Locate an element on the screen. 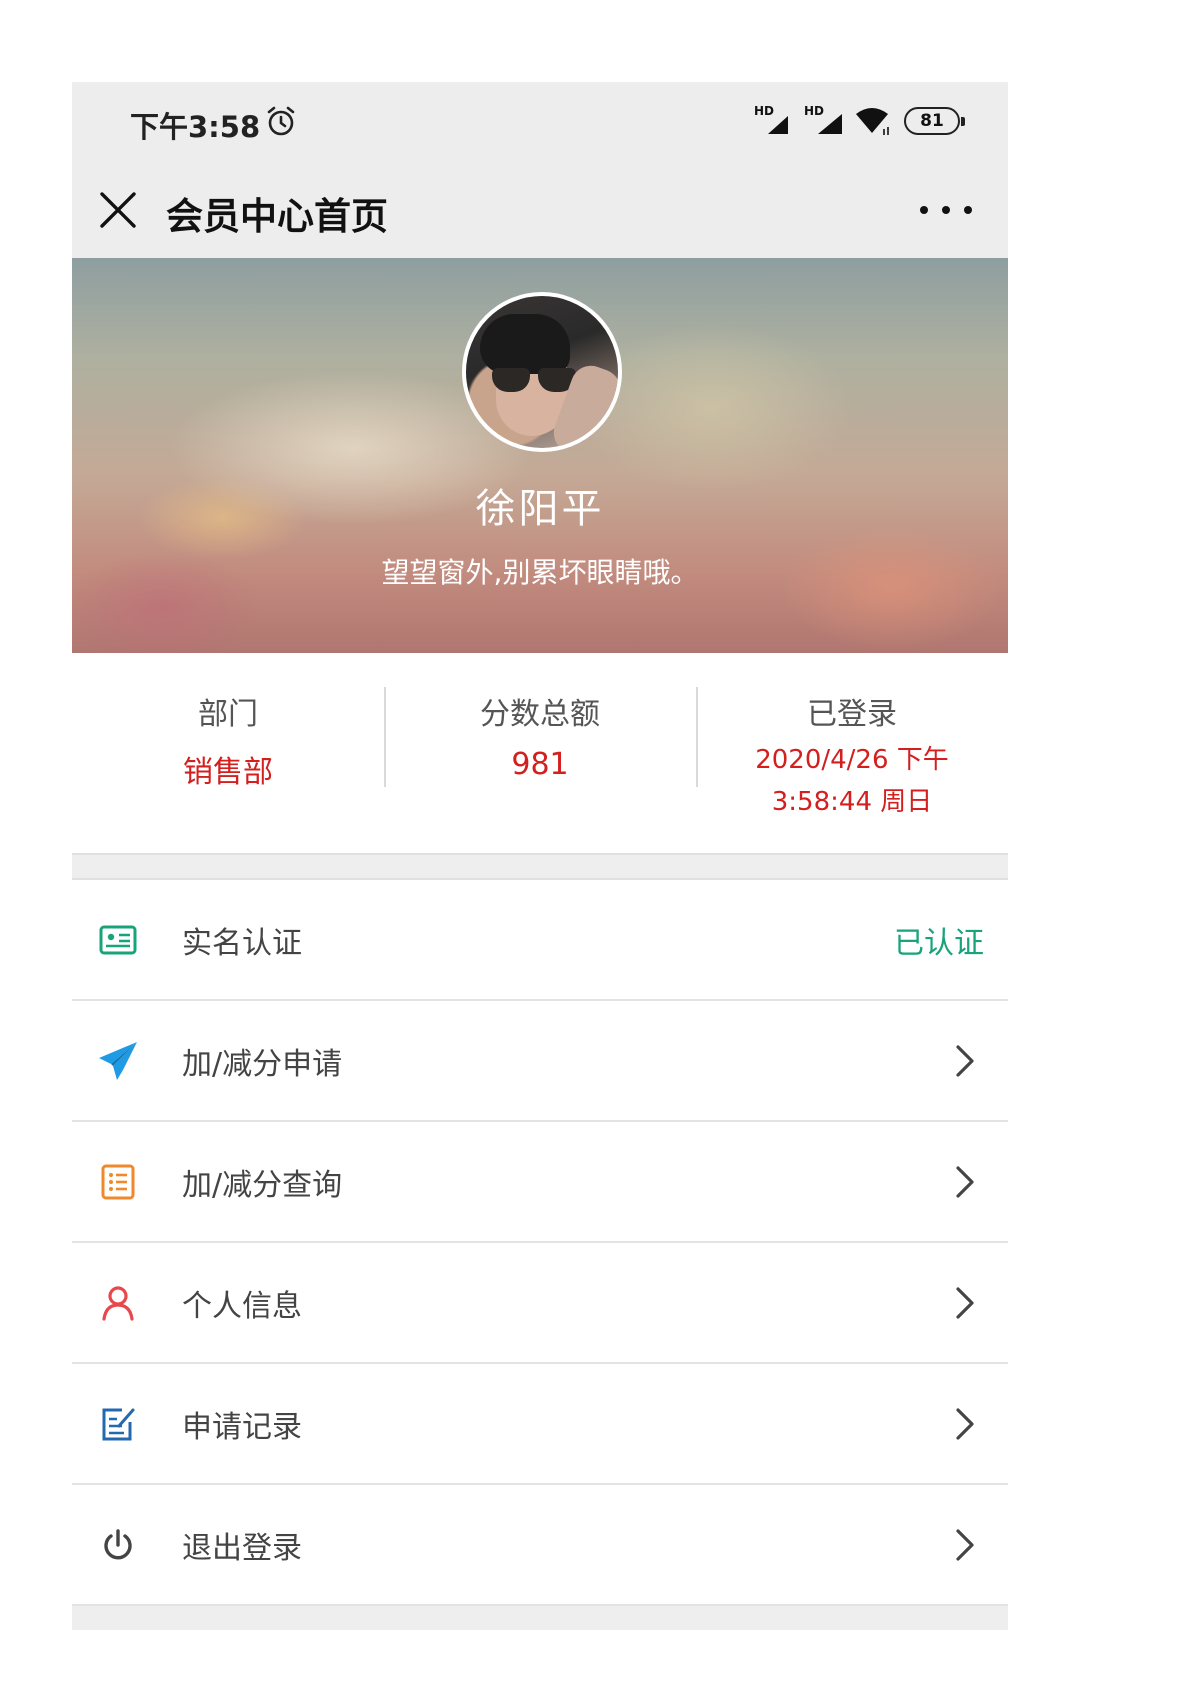 Image resolution: width=1190 pixels, height=1684 pixels. verified-status: 已认证 is located at coordinates (939, 943).